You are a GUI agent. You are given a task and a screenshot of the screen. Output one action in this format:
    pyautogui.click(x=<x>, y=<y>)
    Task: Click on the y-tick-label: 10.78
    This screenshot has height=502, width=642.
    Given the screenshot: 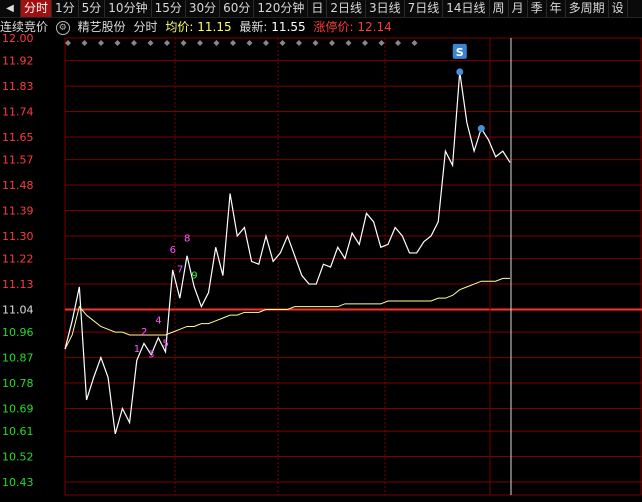 What is the action you would take?
    pyautogui.click(x=18, y=383)
    